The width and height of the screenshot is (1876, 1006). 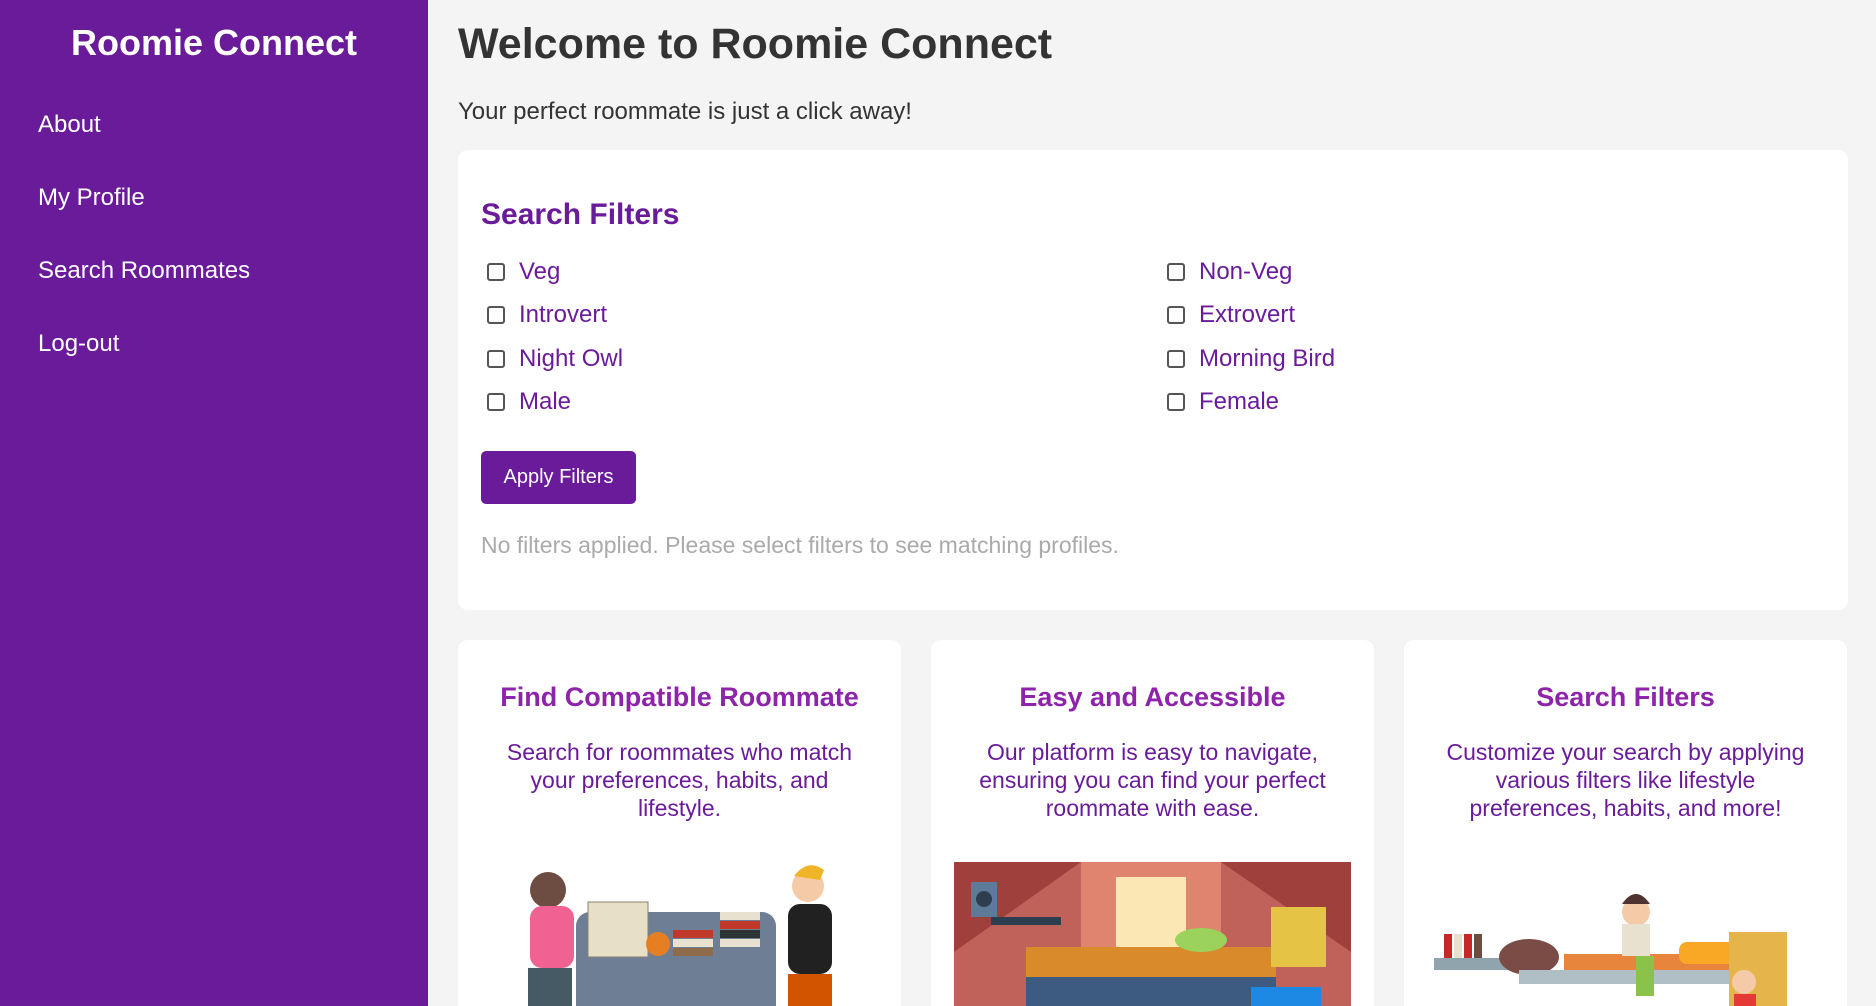 I want to click on filter-label: Extrovert, so click(x=1247, y=315).